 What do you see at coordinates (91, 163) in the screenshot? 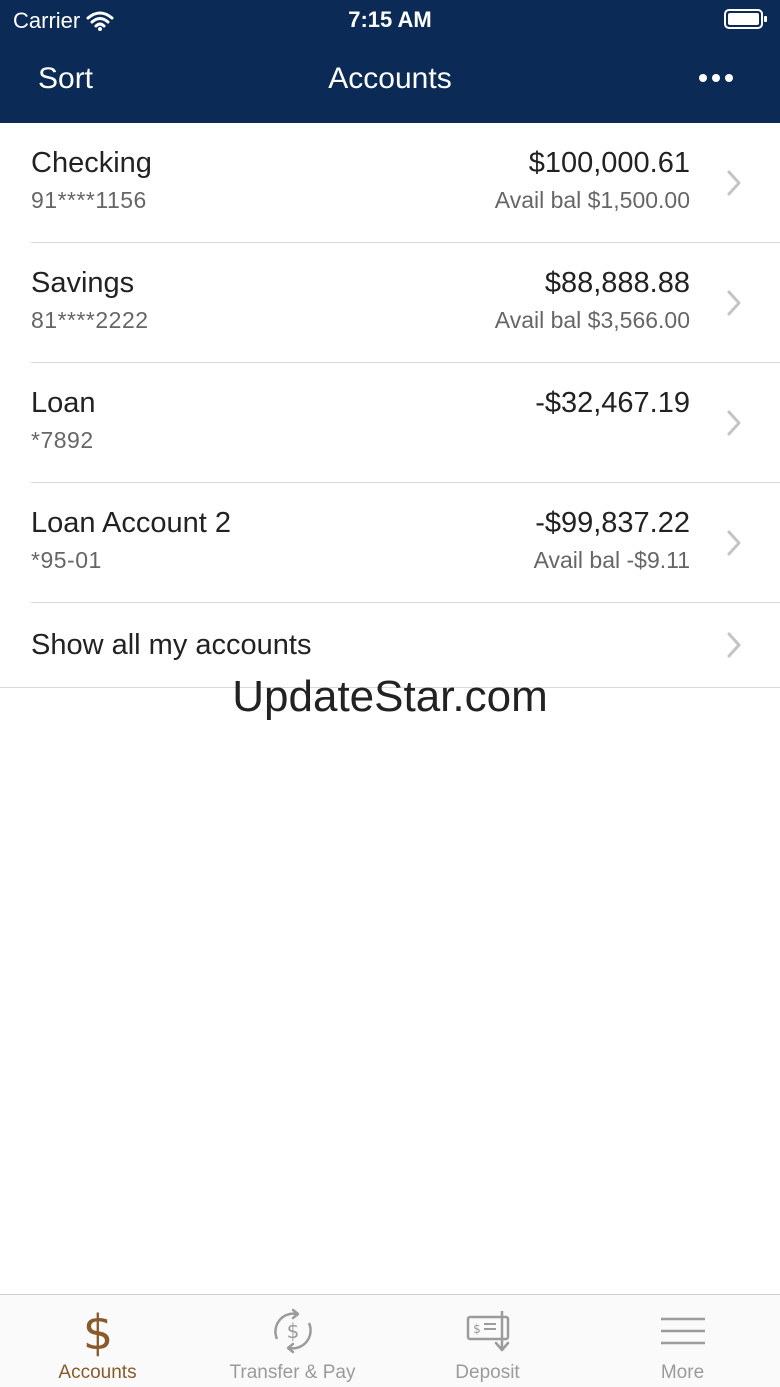
I see `account-name: Checking` at bounding box center [91, 163].